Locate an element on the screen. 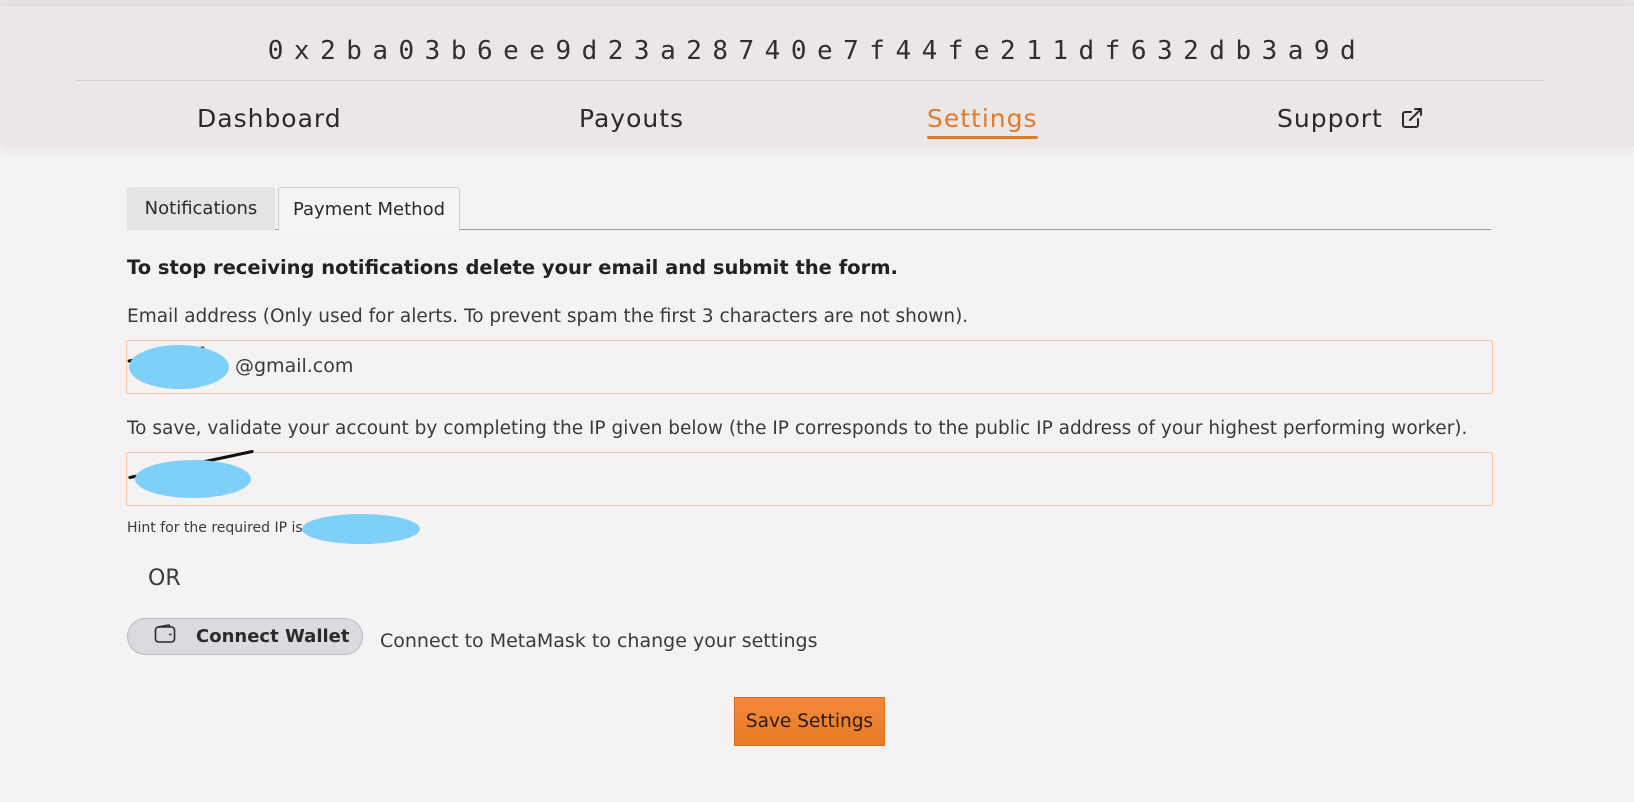 This screenshot has width=1634, height=802. ip-hint-text: Hint for the required IP is is located at coordinates (215, 528).